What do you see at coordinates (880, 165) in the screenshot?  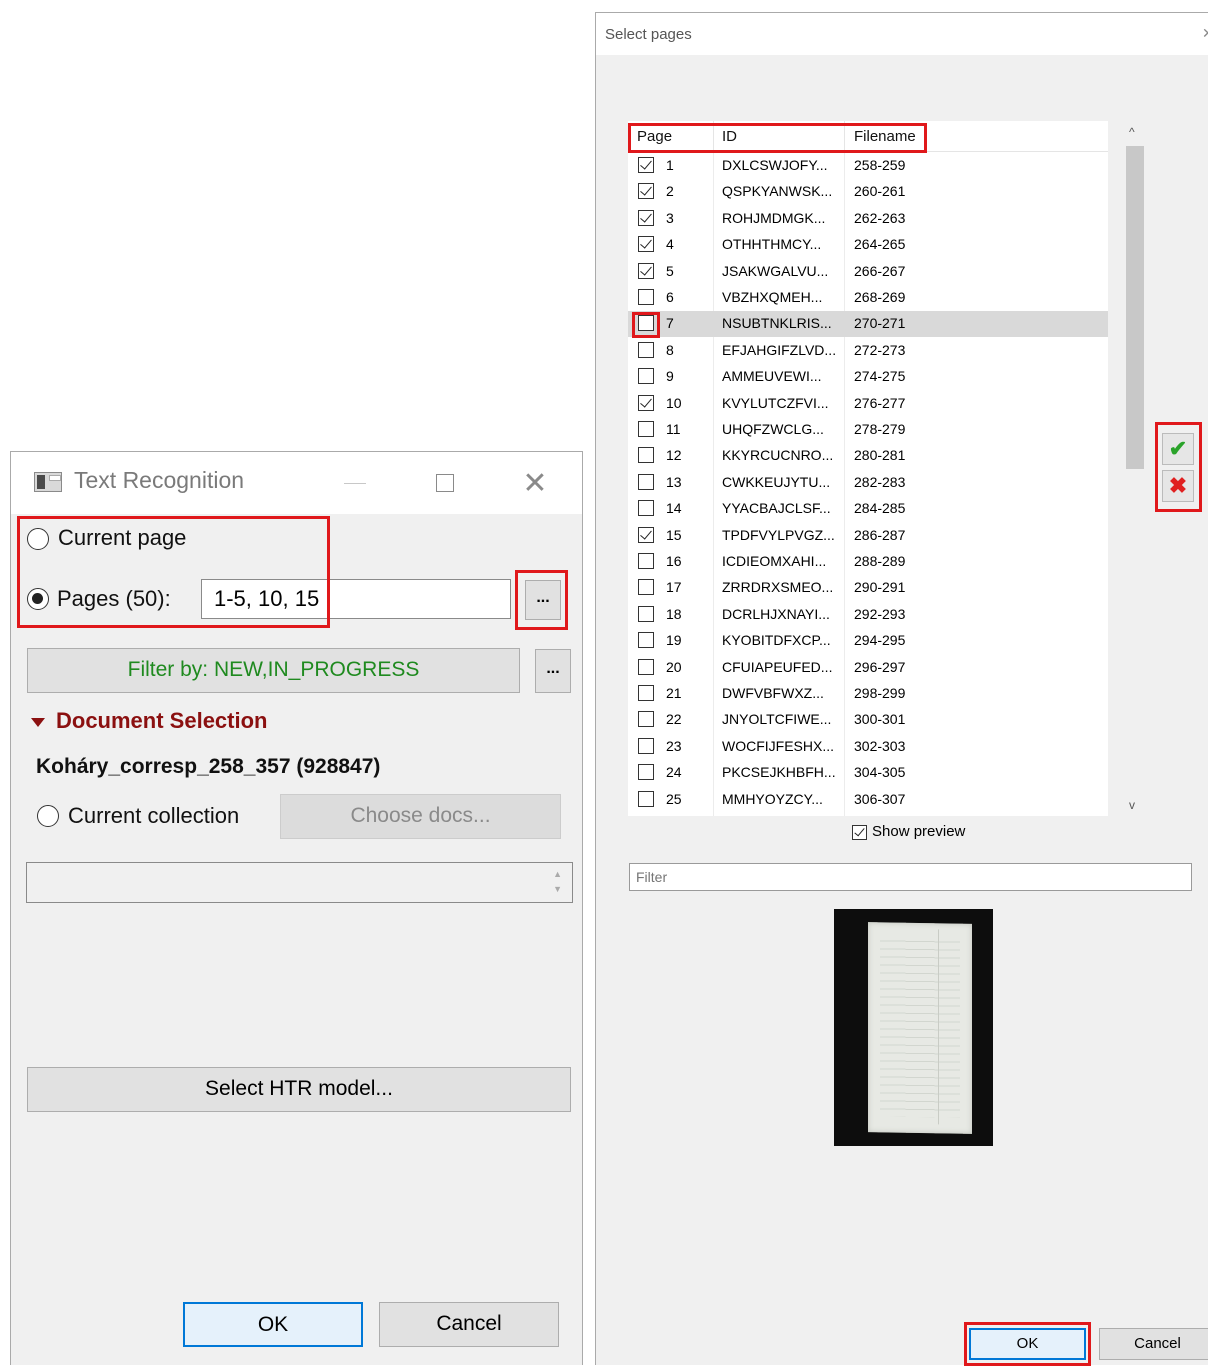 I see `page-filename: 258-259` at bounding box center [880, 165].